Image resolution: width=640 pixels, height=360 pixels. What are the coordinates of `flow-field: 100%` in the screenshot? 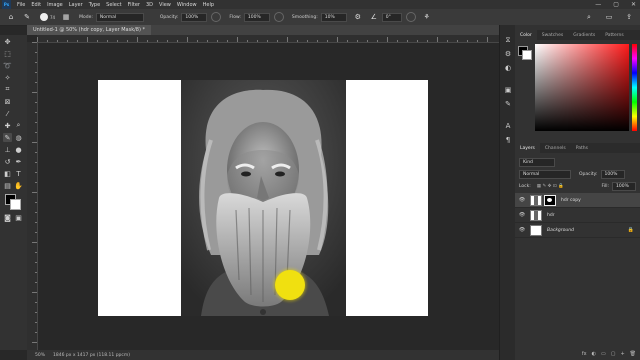 It's located at (256, 17).